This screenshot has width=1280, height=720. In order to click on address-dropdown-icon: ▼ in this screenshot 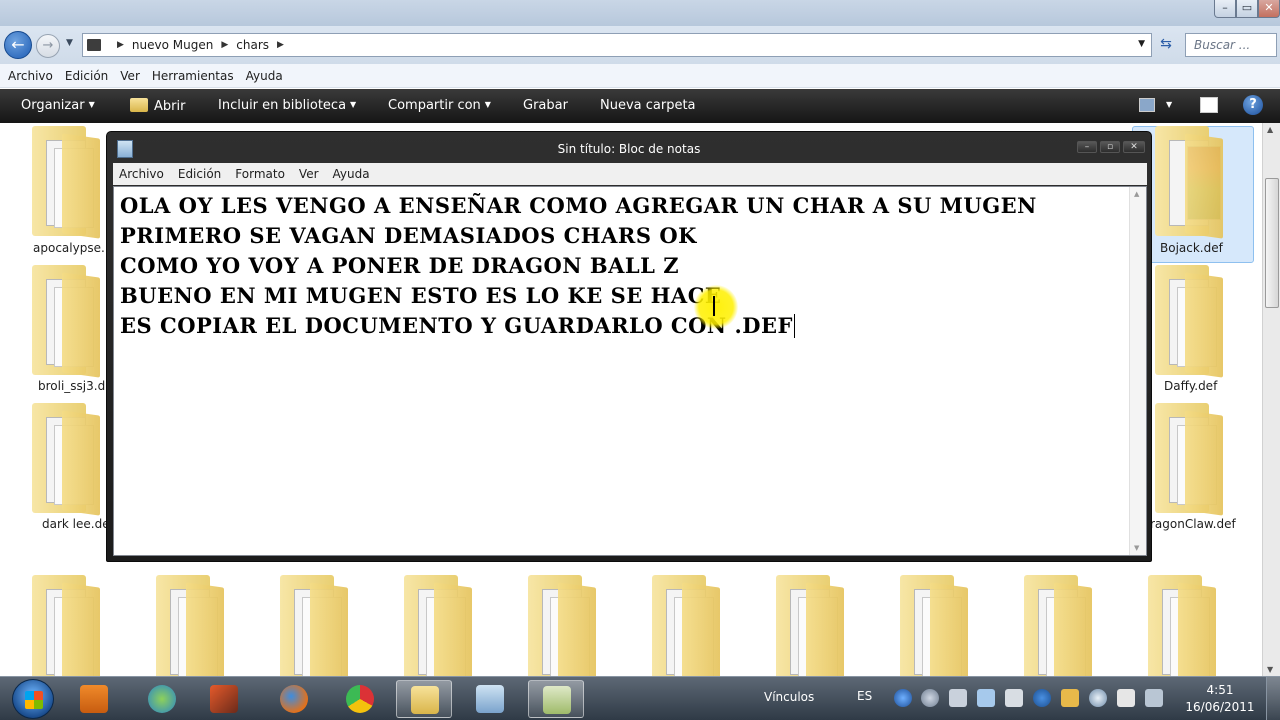, I will do `click(1141, 44)`.